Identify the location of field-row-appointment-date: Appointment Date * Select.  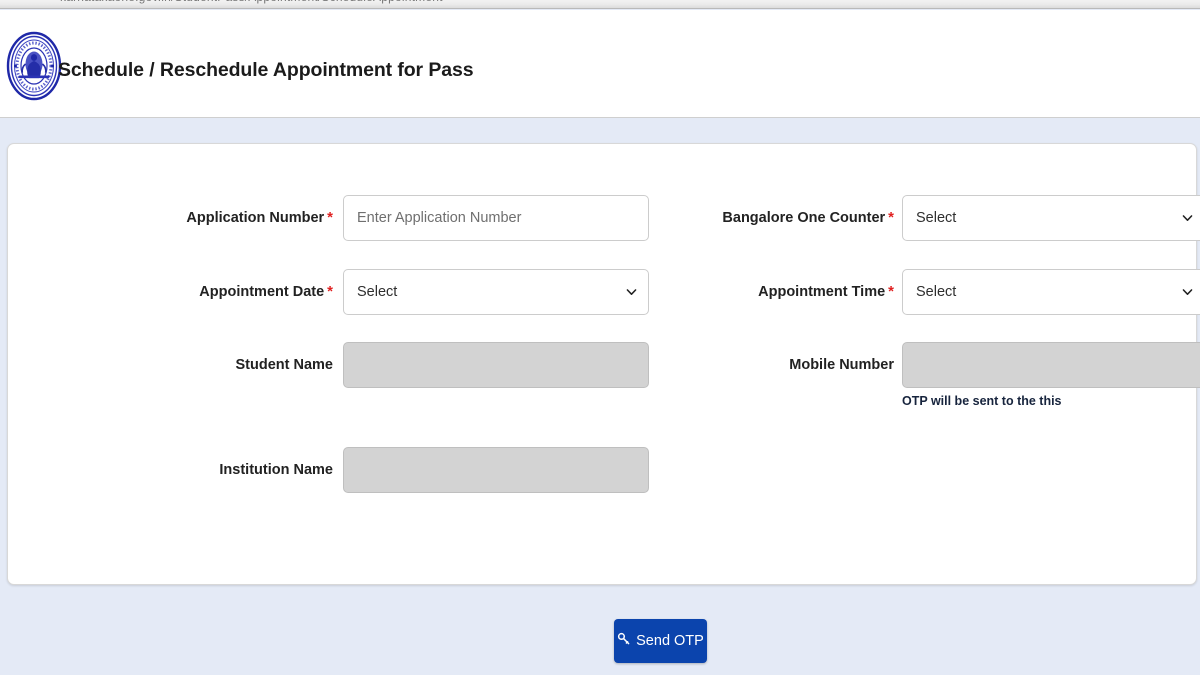
(332, 292).